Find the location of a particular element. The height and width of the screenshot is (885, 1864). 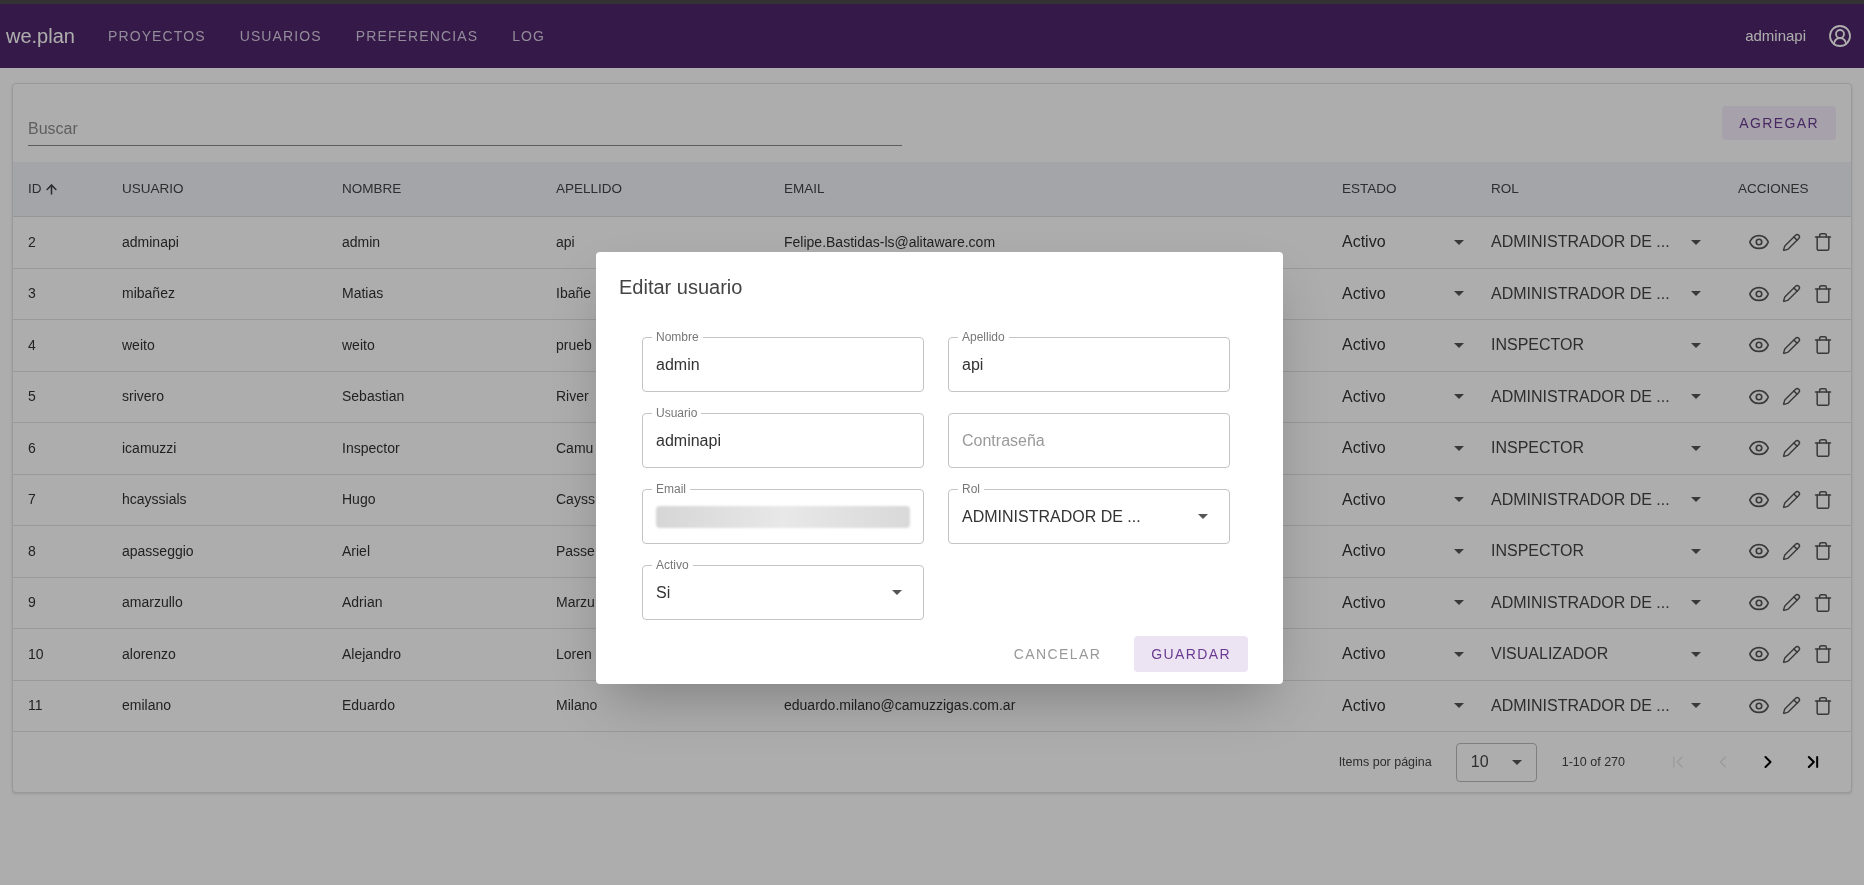

table-cell-text: Cayss is located at coordinates (575, 500).